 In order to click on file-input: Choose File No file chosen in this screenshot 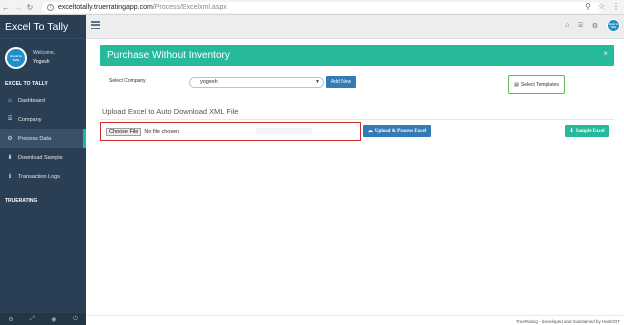, I will do `click(228, 131)`.